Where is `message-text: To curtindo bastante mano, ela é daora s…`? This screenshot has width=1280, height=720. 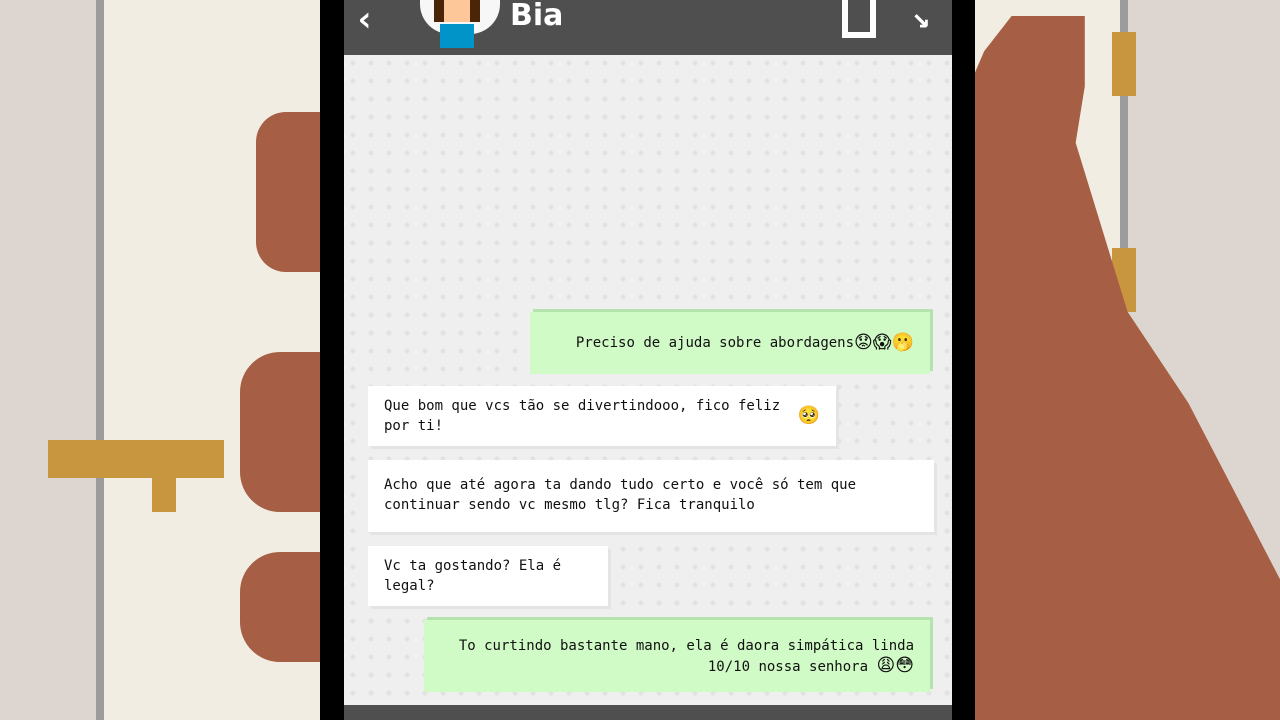 message-text: To curtindo bastante mano, ela é daora s… is located at coordinates (686, 656).